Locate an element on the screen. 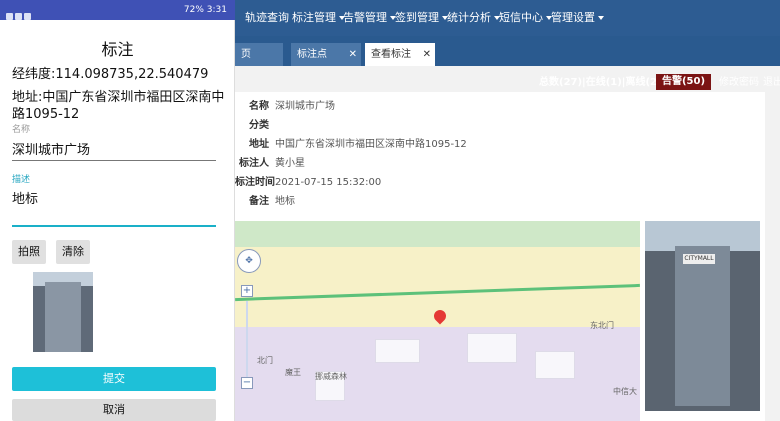  address-text: 地址:中国广东省深圳市福田区深南中路1095-12 is located at coordinates (118, 106).